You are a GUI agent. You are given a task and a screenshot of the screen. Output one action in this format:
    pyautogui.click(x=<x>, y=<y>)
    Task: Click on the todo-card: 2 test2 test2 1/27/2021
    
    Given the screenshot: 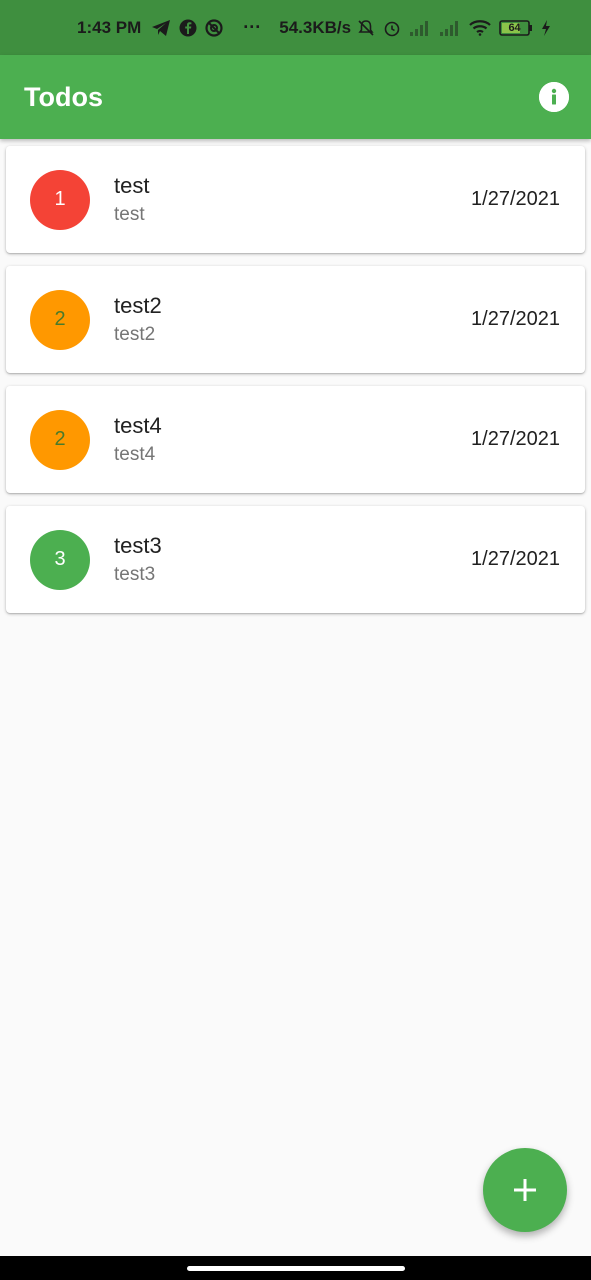 What is the action you would take?
    pyautogui.click(x=295, y=319)
    